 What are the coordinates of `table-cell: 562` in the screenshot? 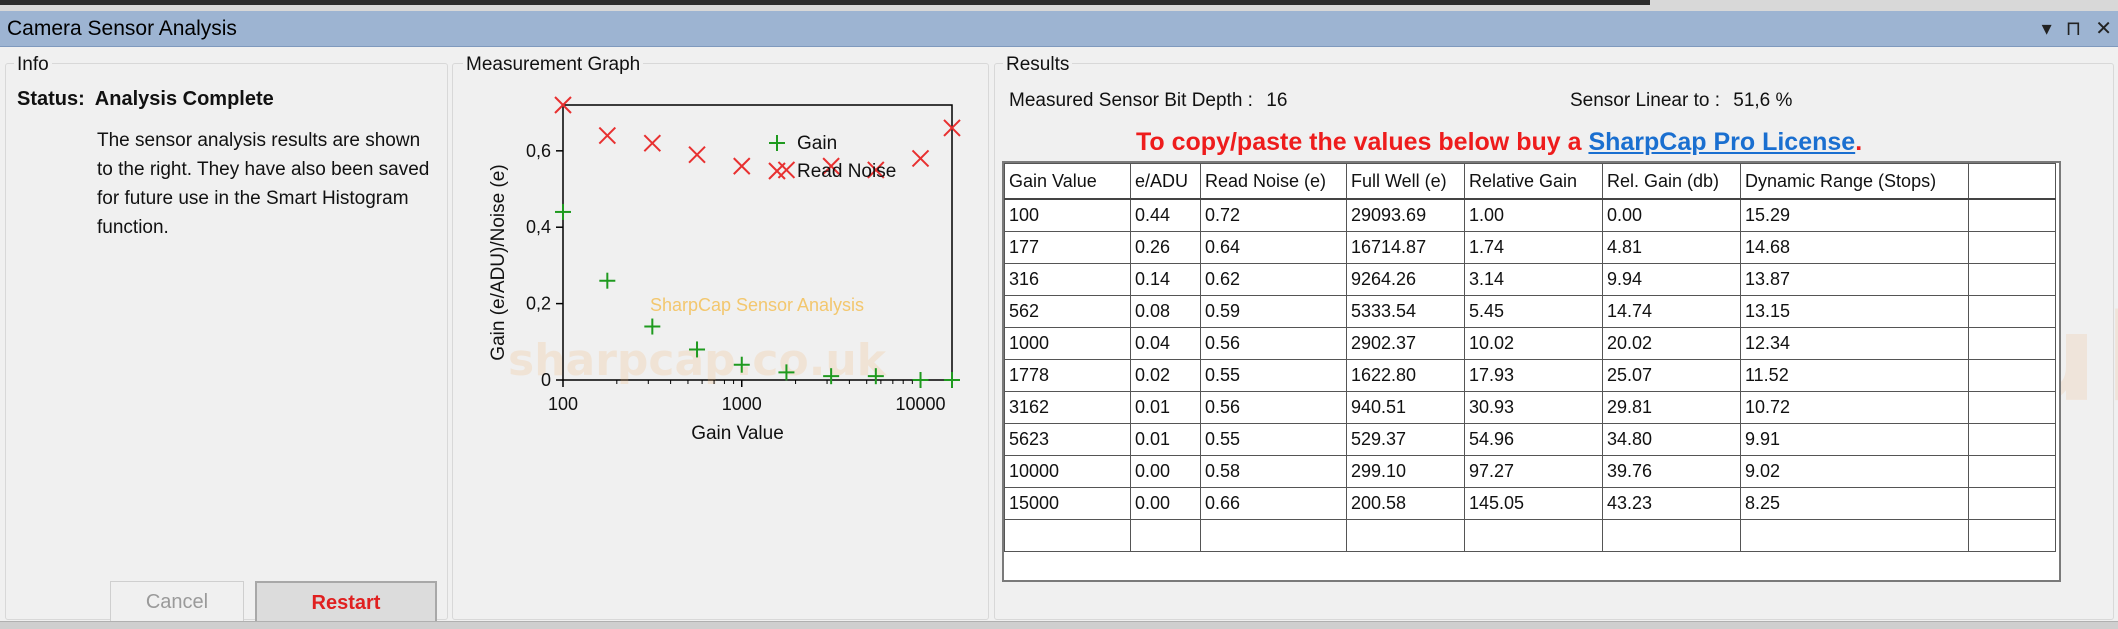 It's located at (1067, 311).